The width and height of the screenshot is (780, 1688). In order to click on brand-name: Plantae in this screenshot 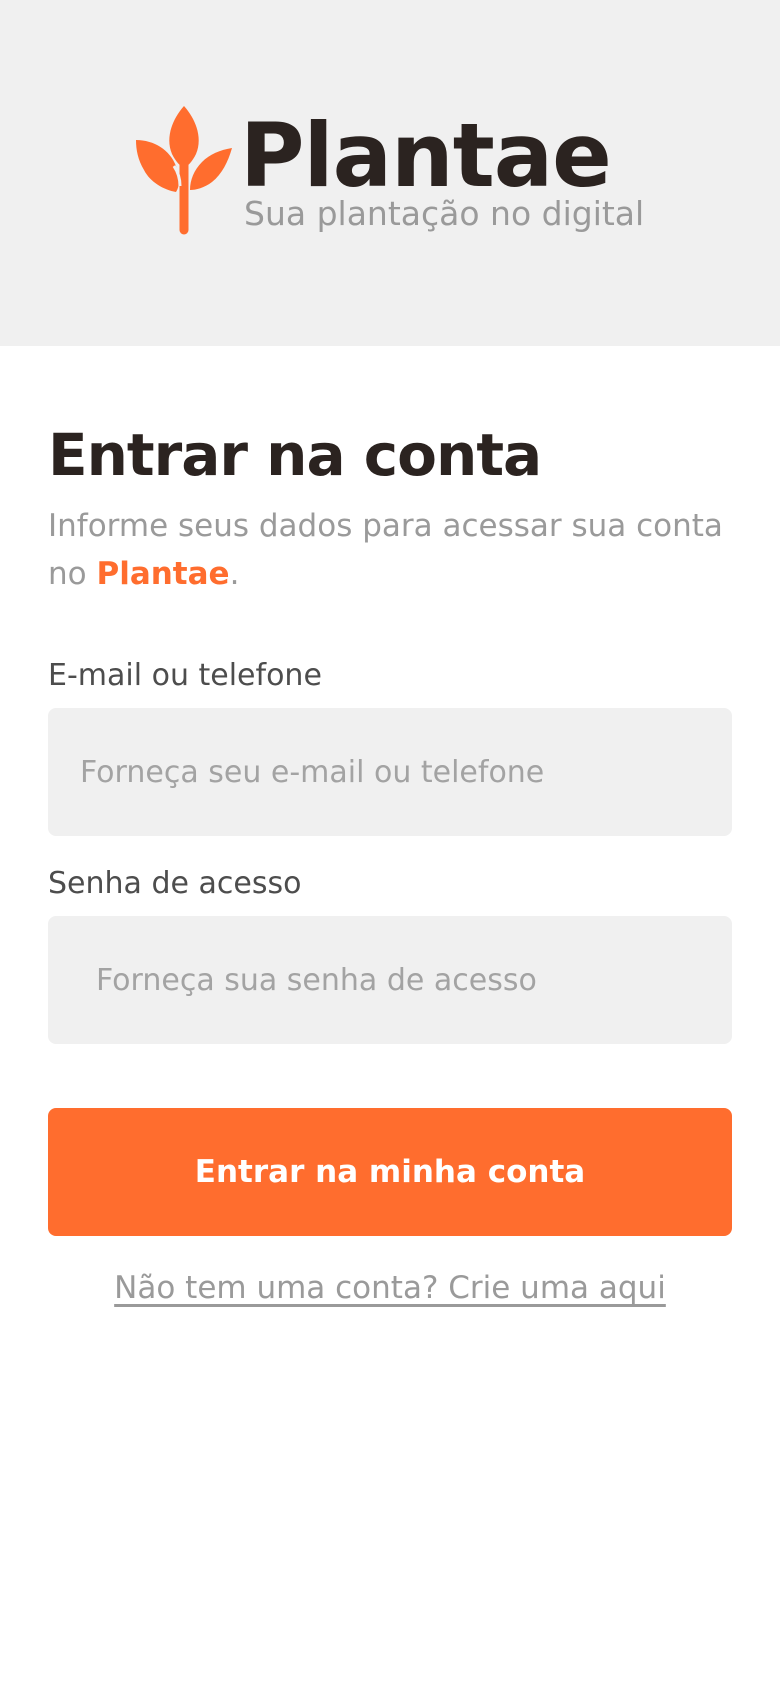, I will do `click(426, 155)`.